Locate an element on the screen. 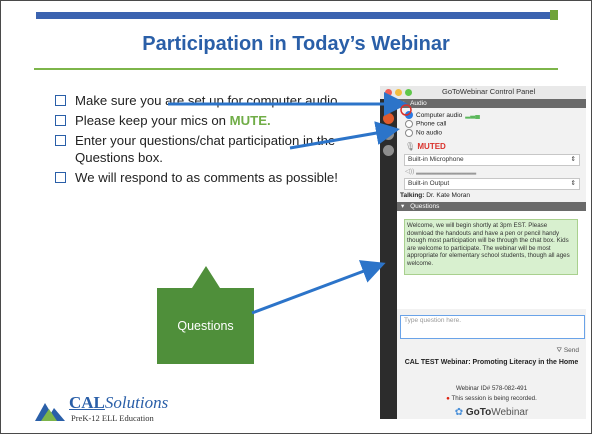 The width and height of the screenshot is (592, 434). calsolutions-logo: CALSolutions PreK-12 ELL Education is located at coordinates (110, 410).